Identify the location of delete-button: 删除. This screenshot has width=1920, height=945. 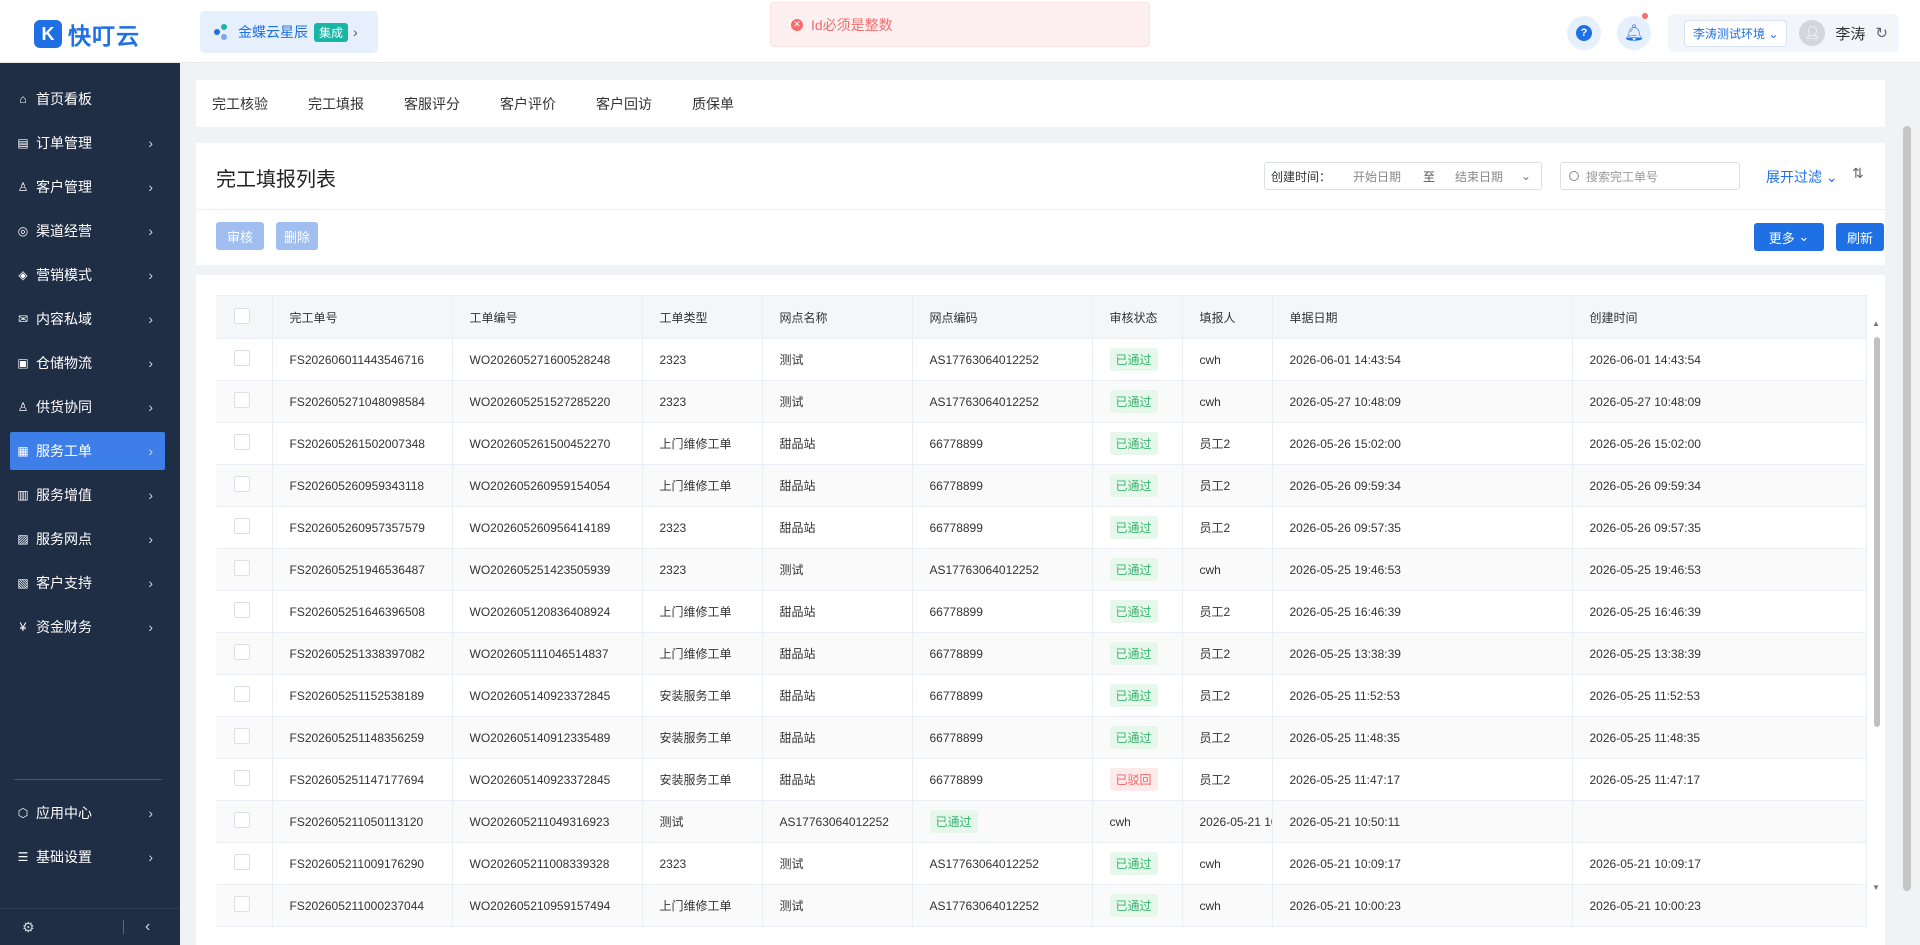
(297, 236).